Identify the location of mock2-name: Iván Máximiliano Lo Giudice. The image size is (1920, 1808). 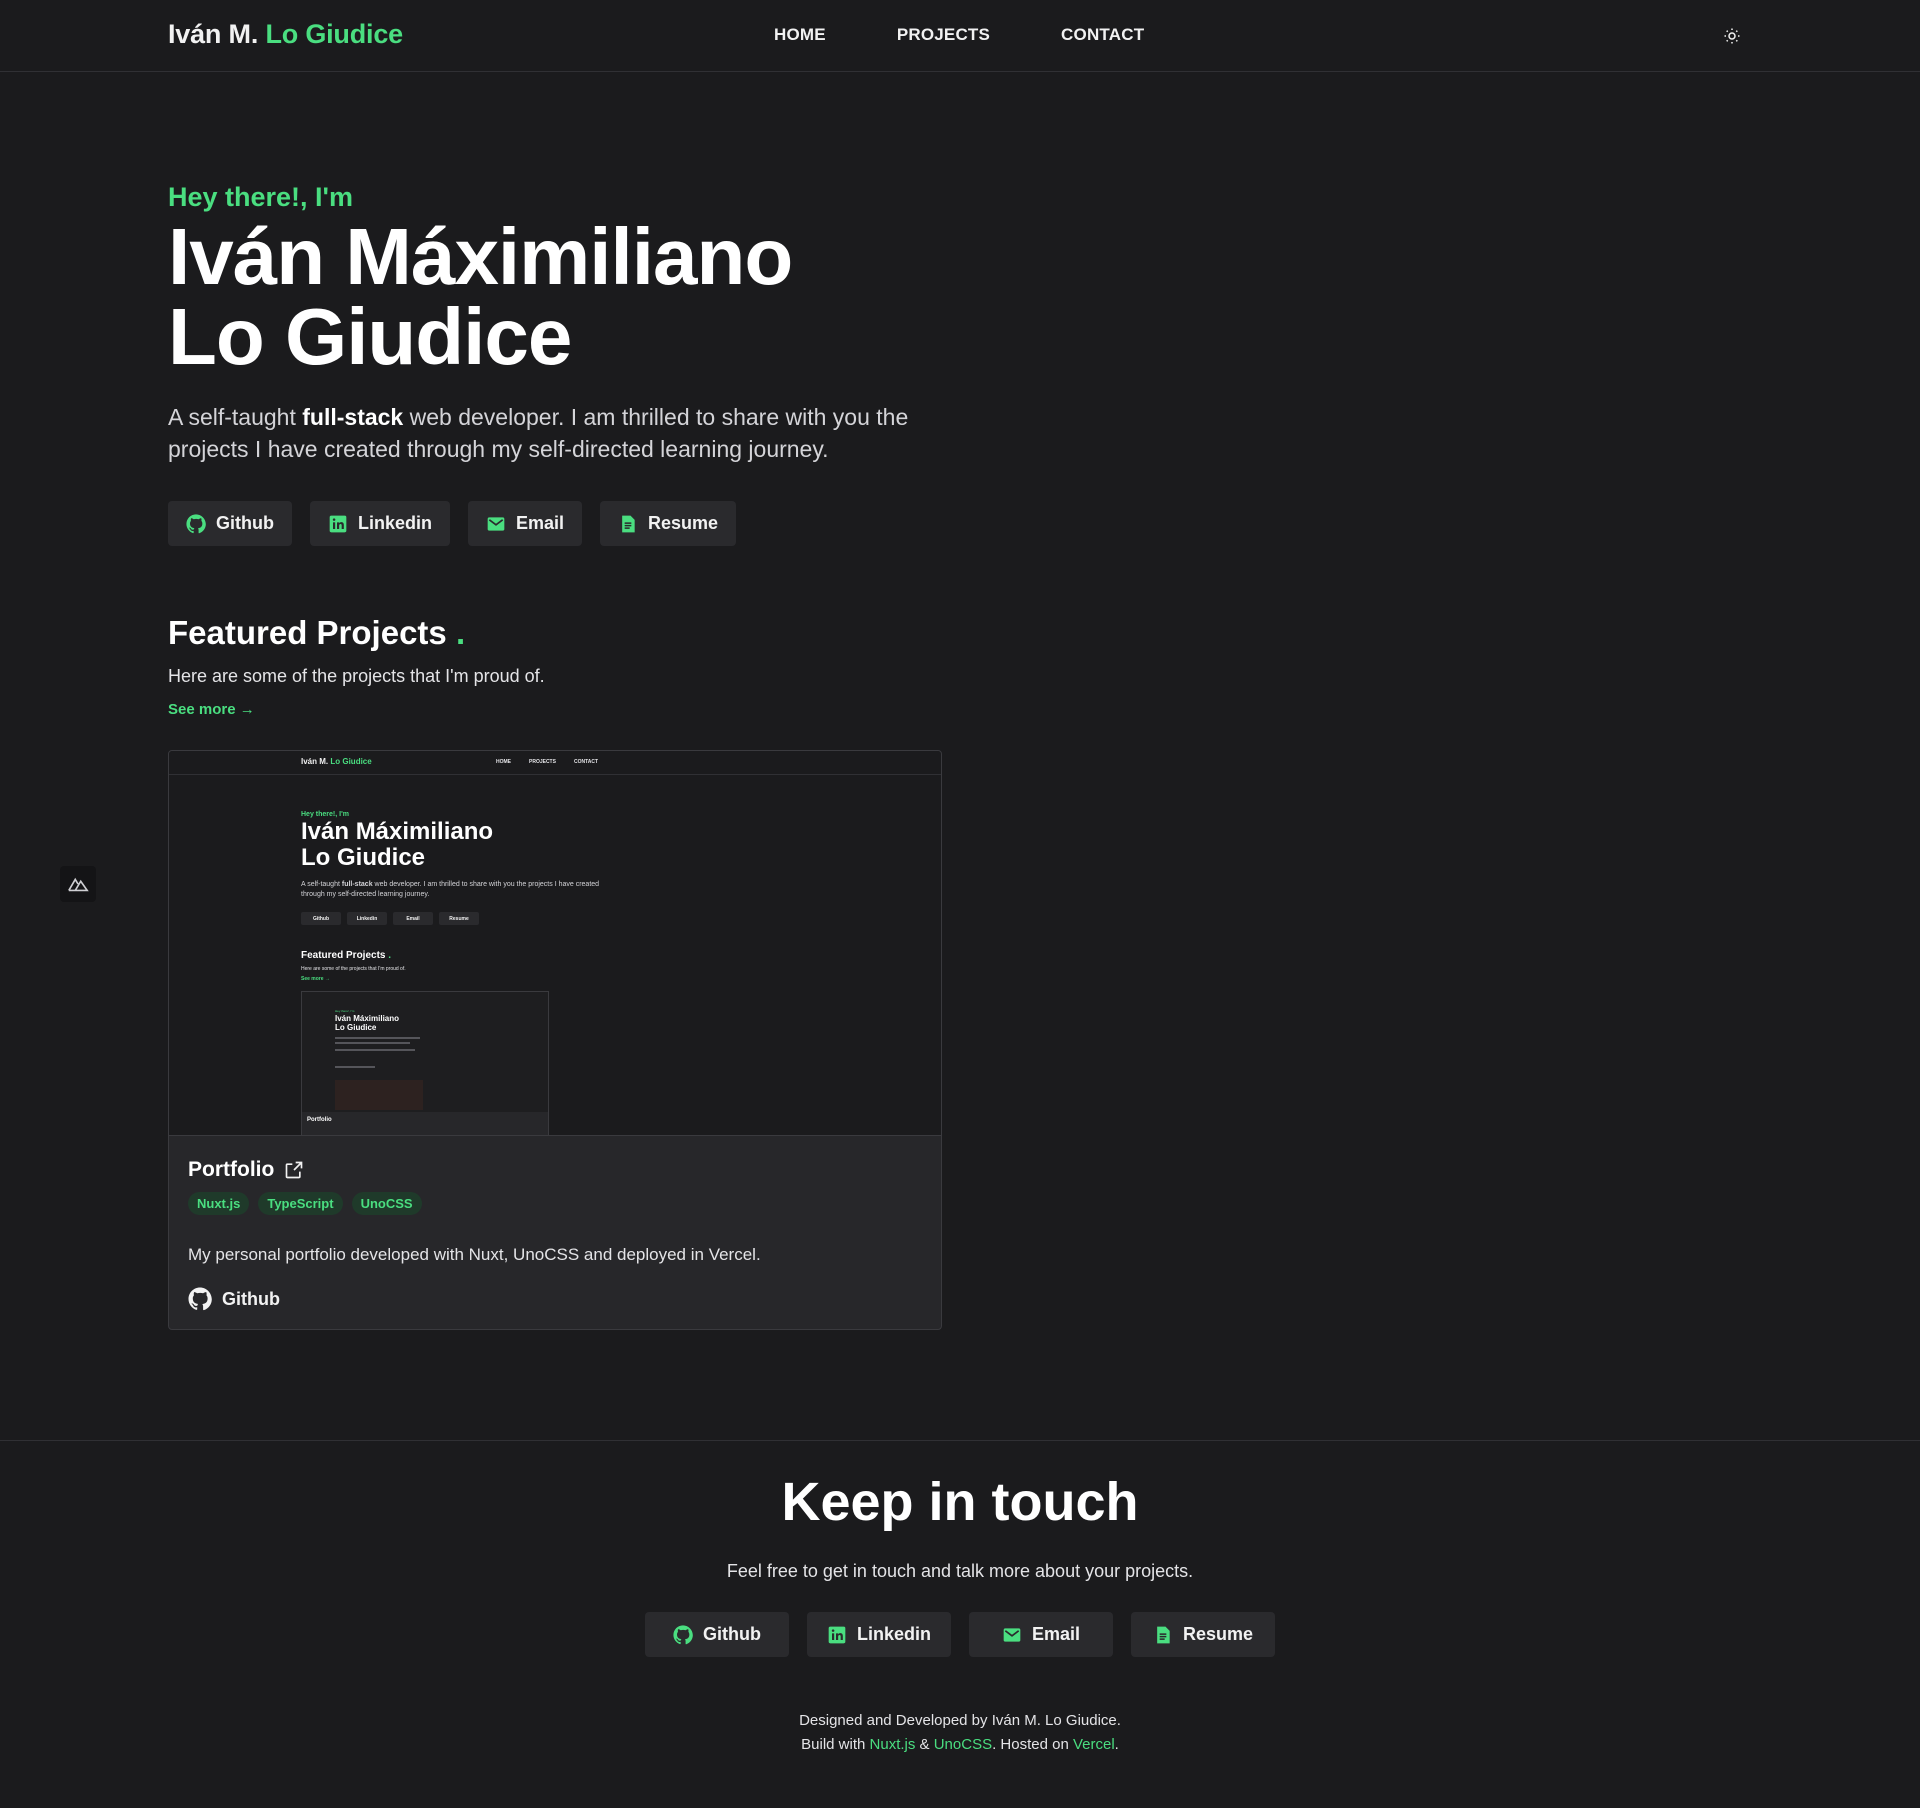
(367, 1023).